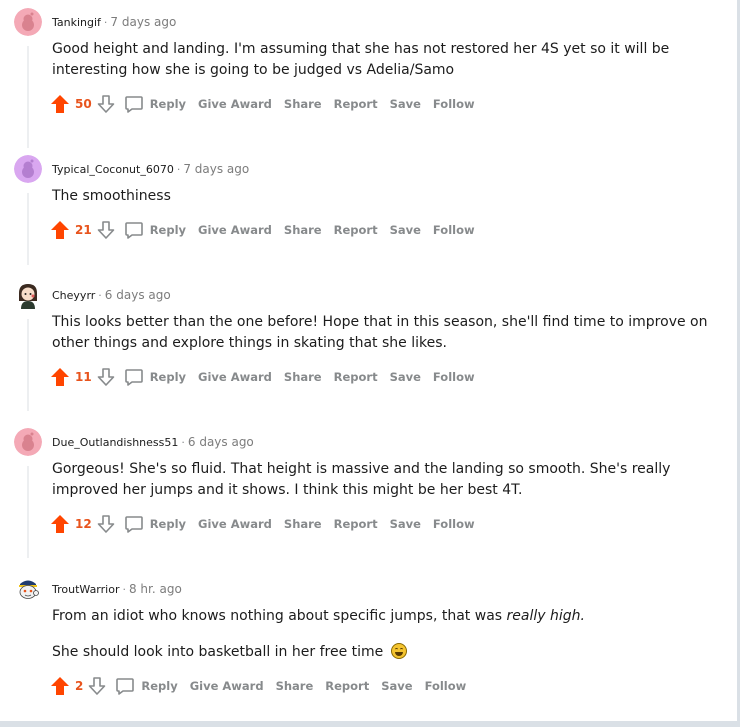 Image resolution: width=740 pixels, height=727 pixels. Describe the element at coordinates (398, 651) in the screenshot. I see `grinning-emoji-icon` at that location.